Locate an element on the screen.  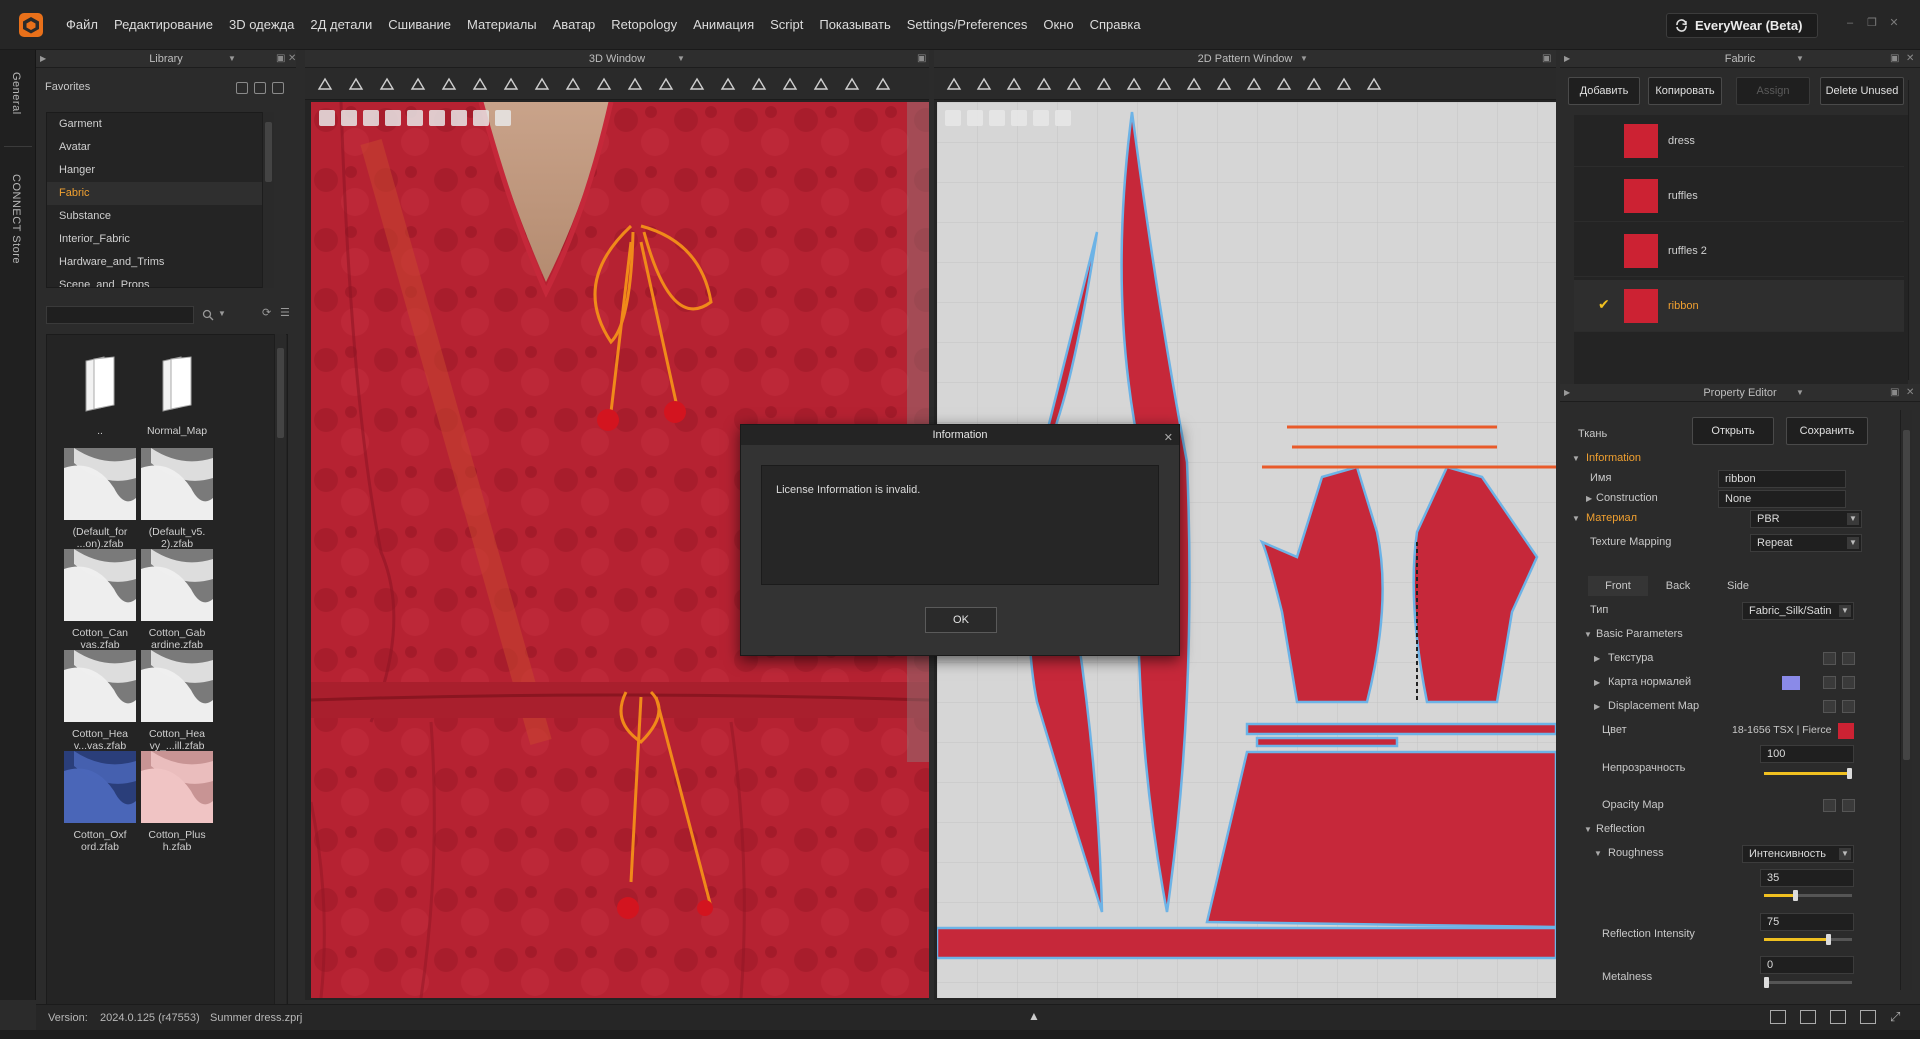
layout-split-icon is located at coordinates (1808, 1017).